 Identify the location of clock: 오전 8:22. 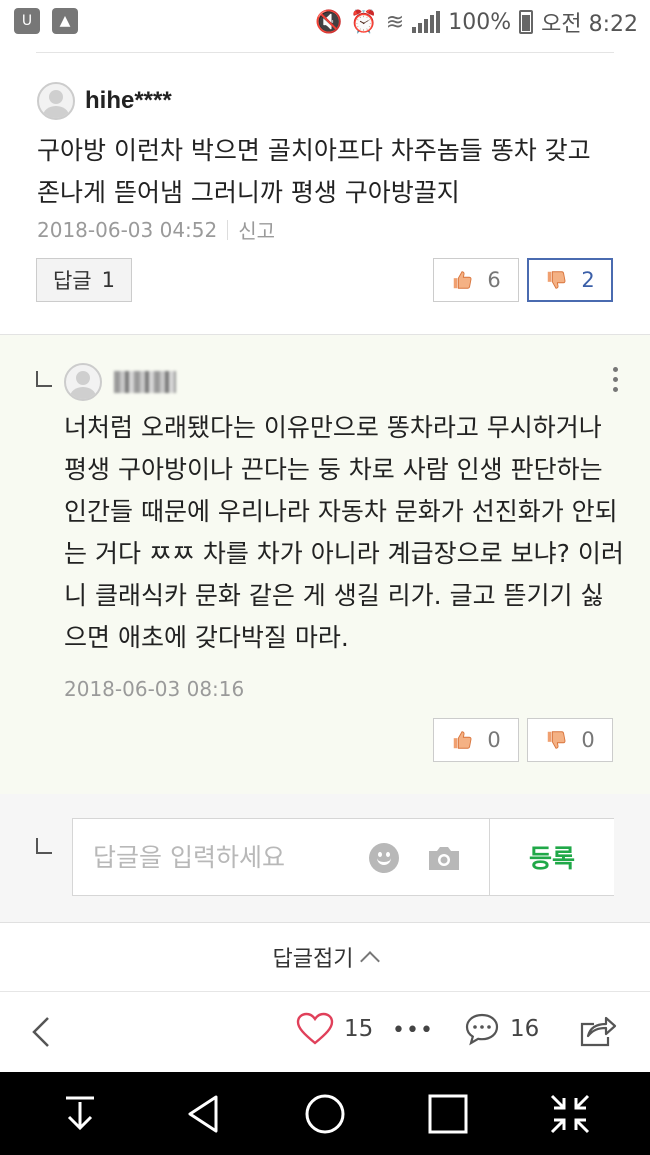
(589, 24).